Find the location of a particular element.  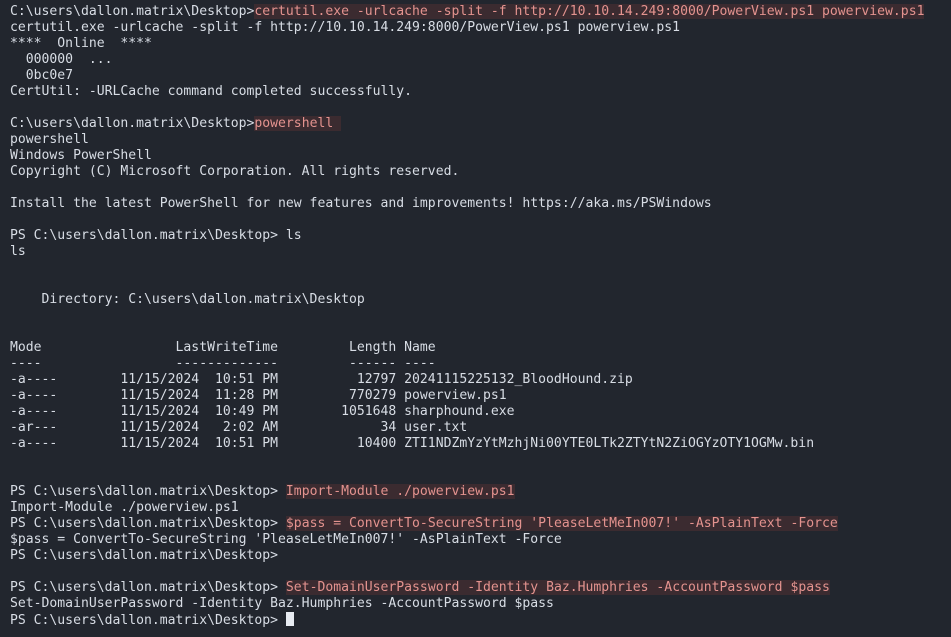

command-text-powershell: powershell is located at coordinates (298, 123).